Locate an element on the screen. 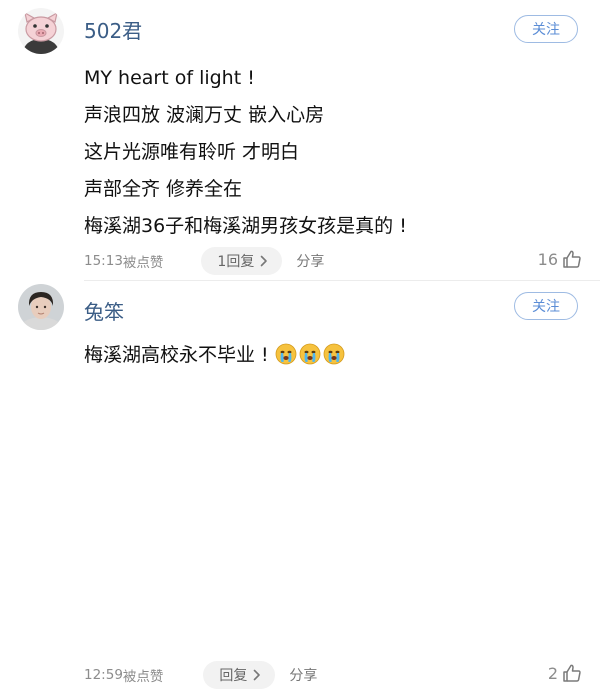 The image size is (600, 690). reply-label: 1回复 is located at coordinates (236, 262).